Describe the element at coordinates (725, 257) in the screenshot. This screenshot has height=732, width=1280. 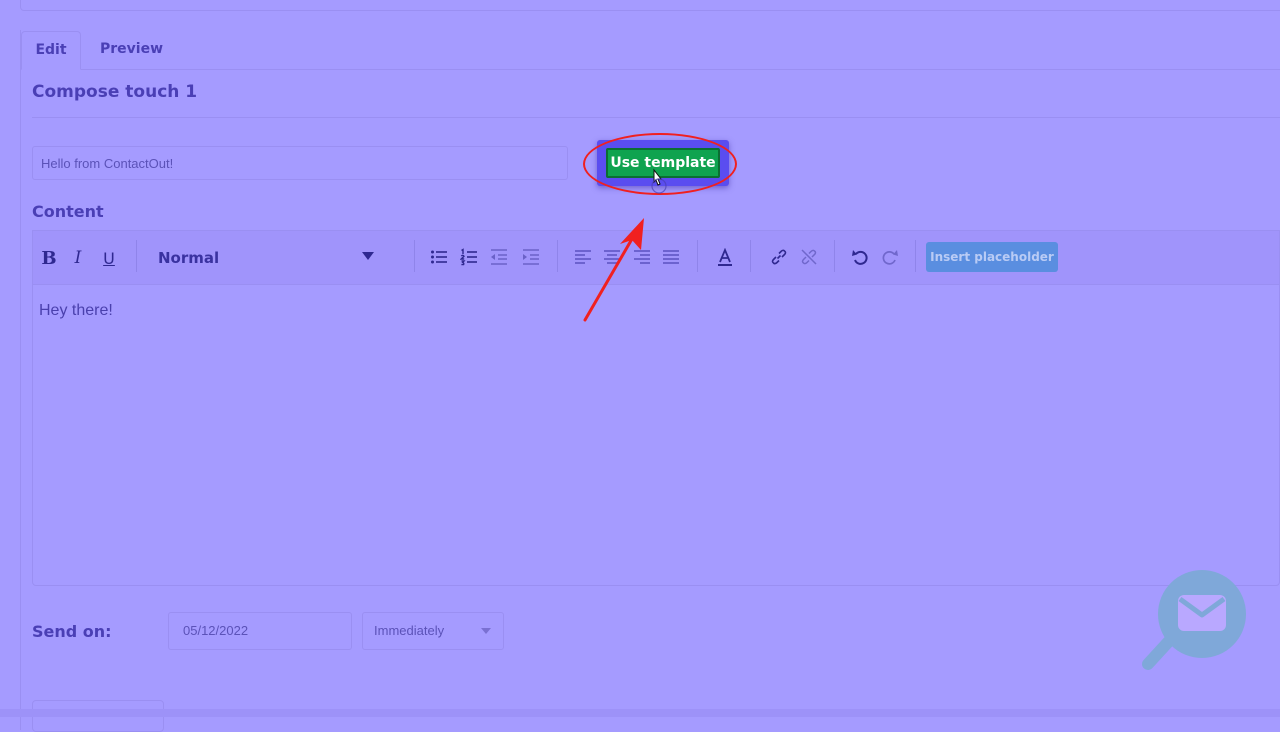
I see `text-color-icon` at that location.